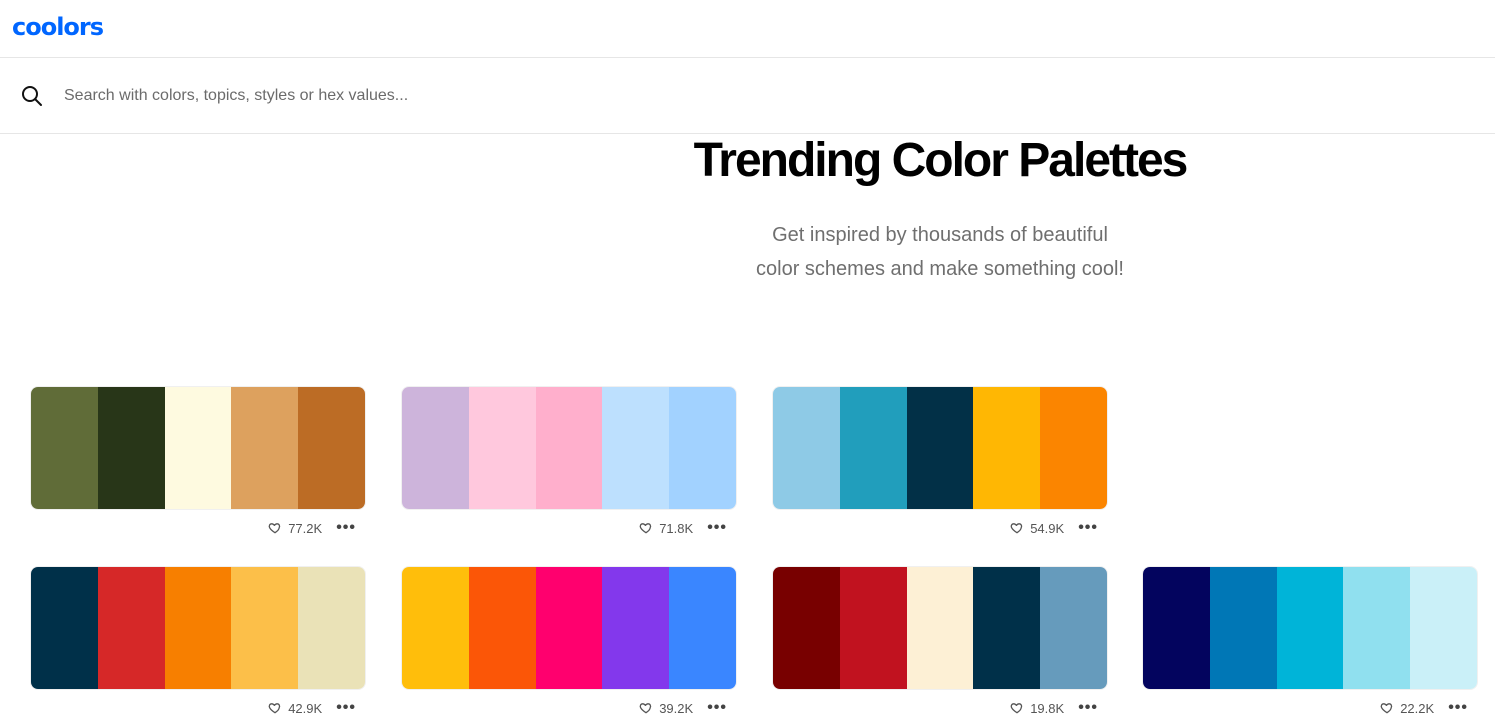  What do you see at coordinates (58, 27) in the screenshot?
I see `coolors-logo: coolors` at bounding box center [58, 27].